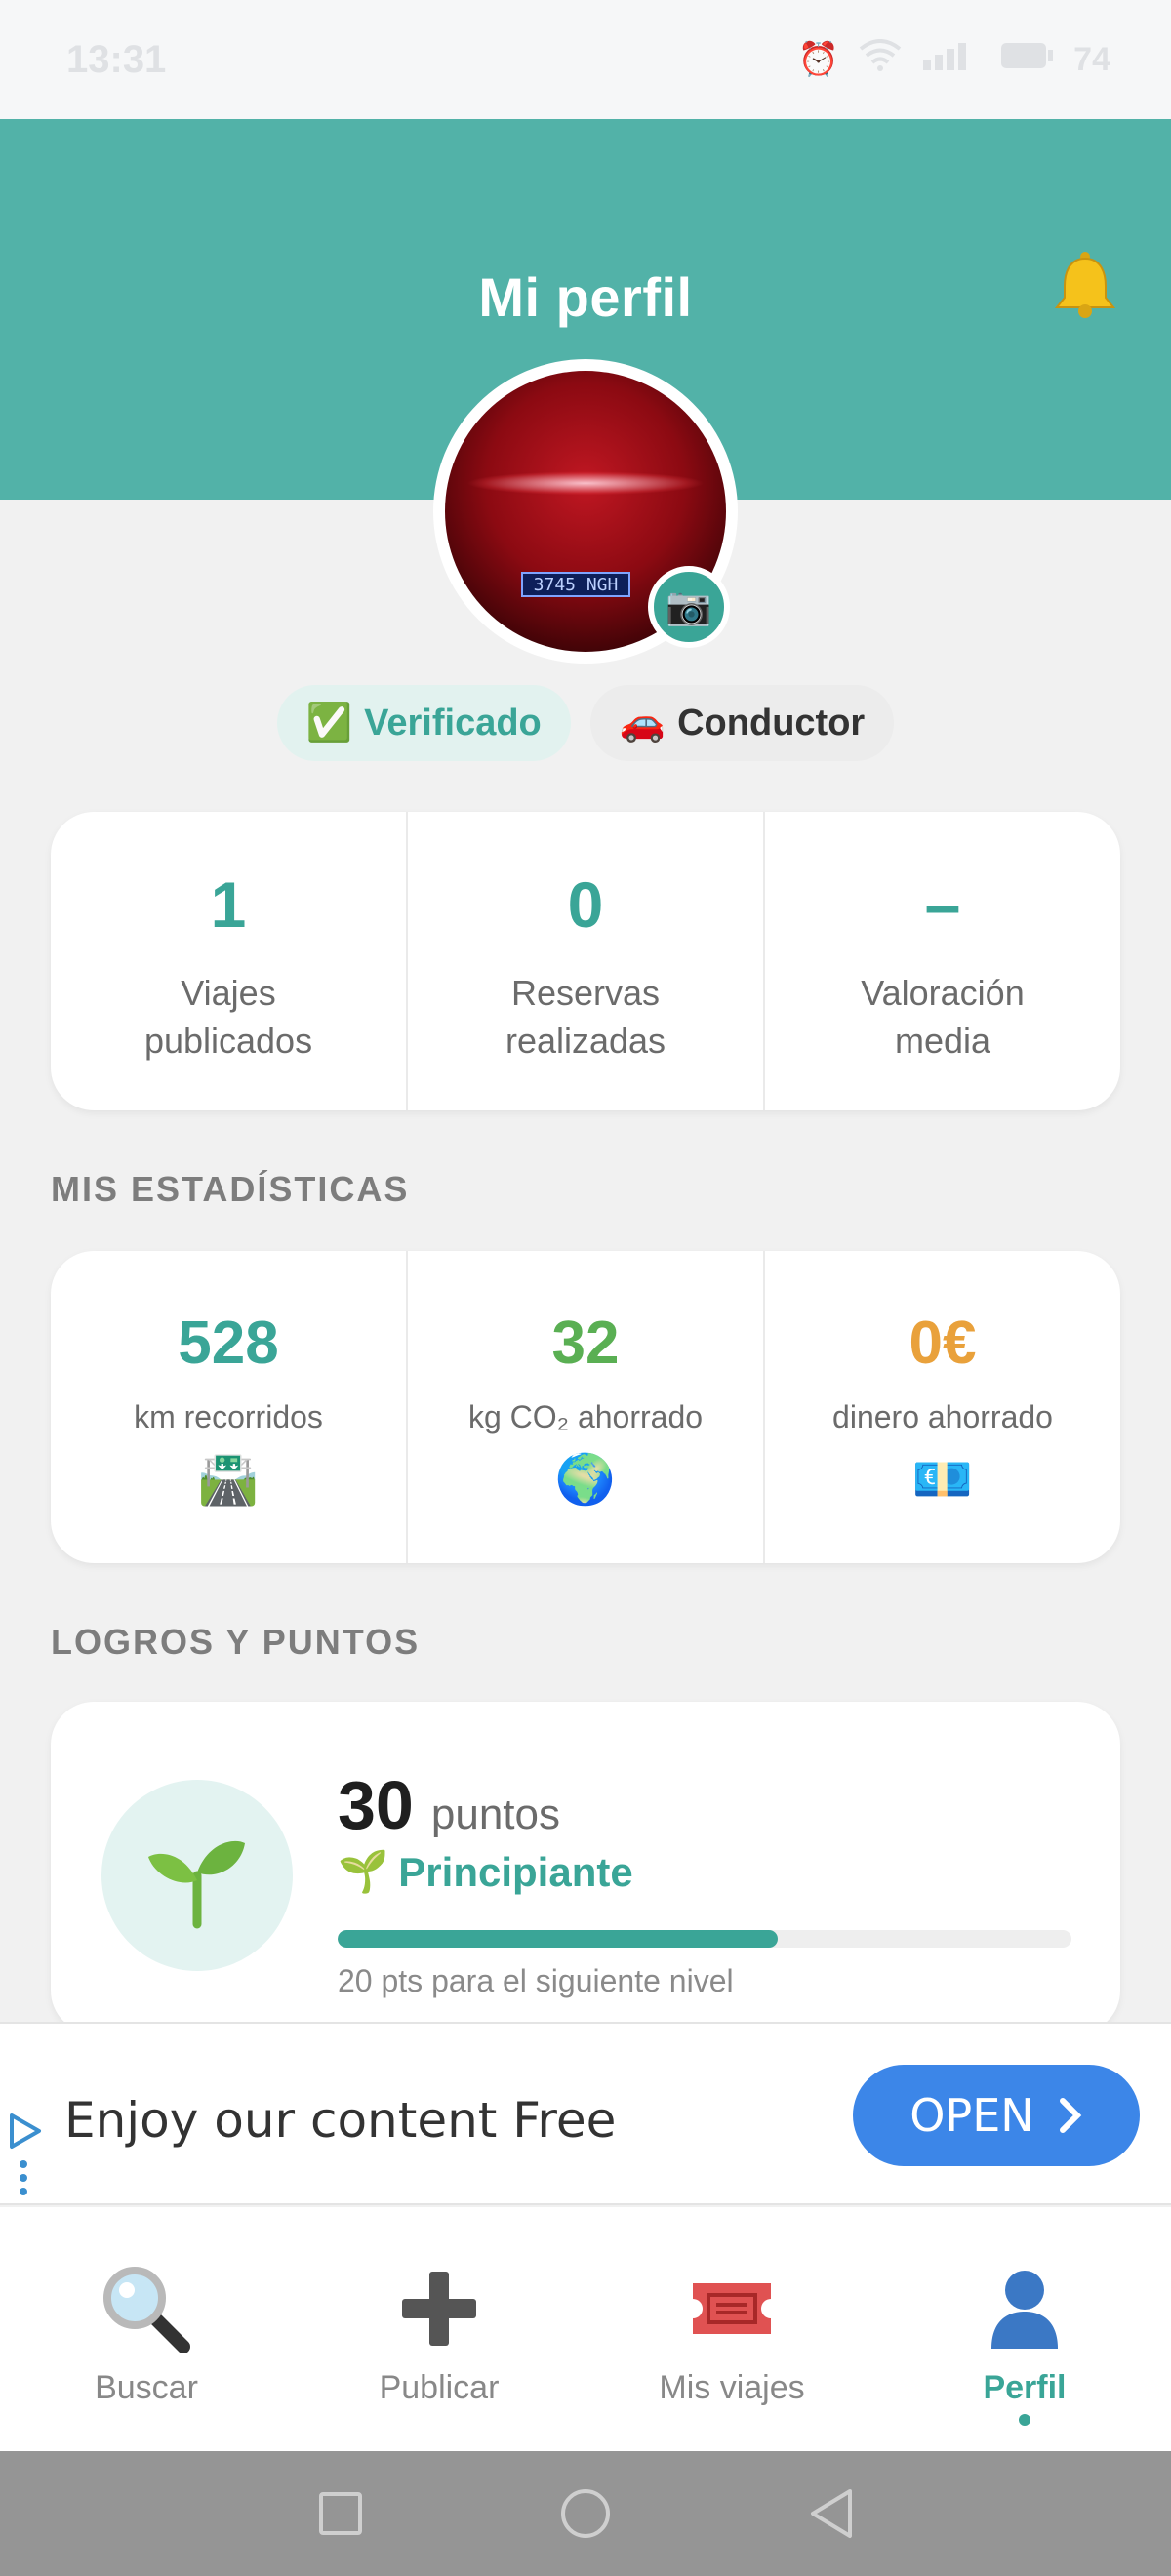 The width and height of the screenshot is (1171, 2576). Describe the element at coordinates (1025, 2387) in the screenshot. I see `nav-label: Perfil` at that location.